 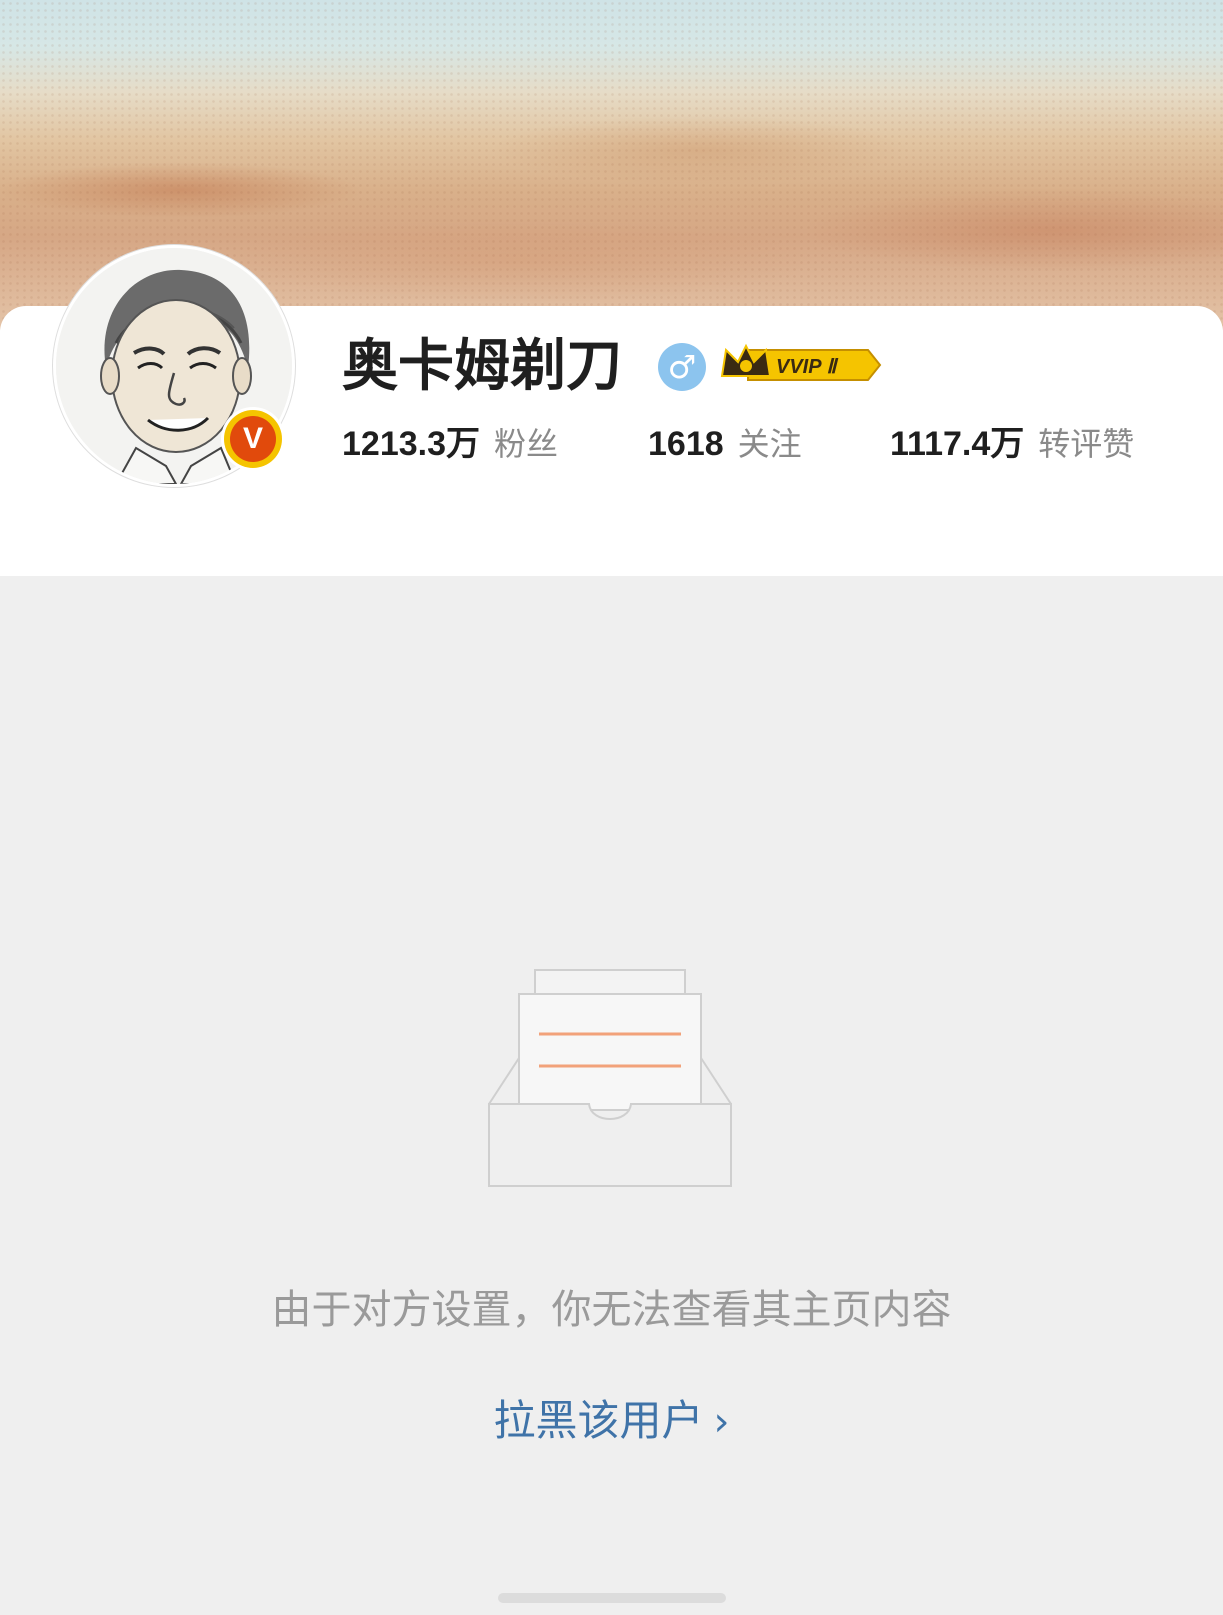 I want to click on home-indicator, so click(x=612, y=1598).